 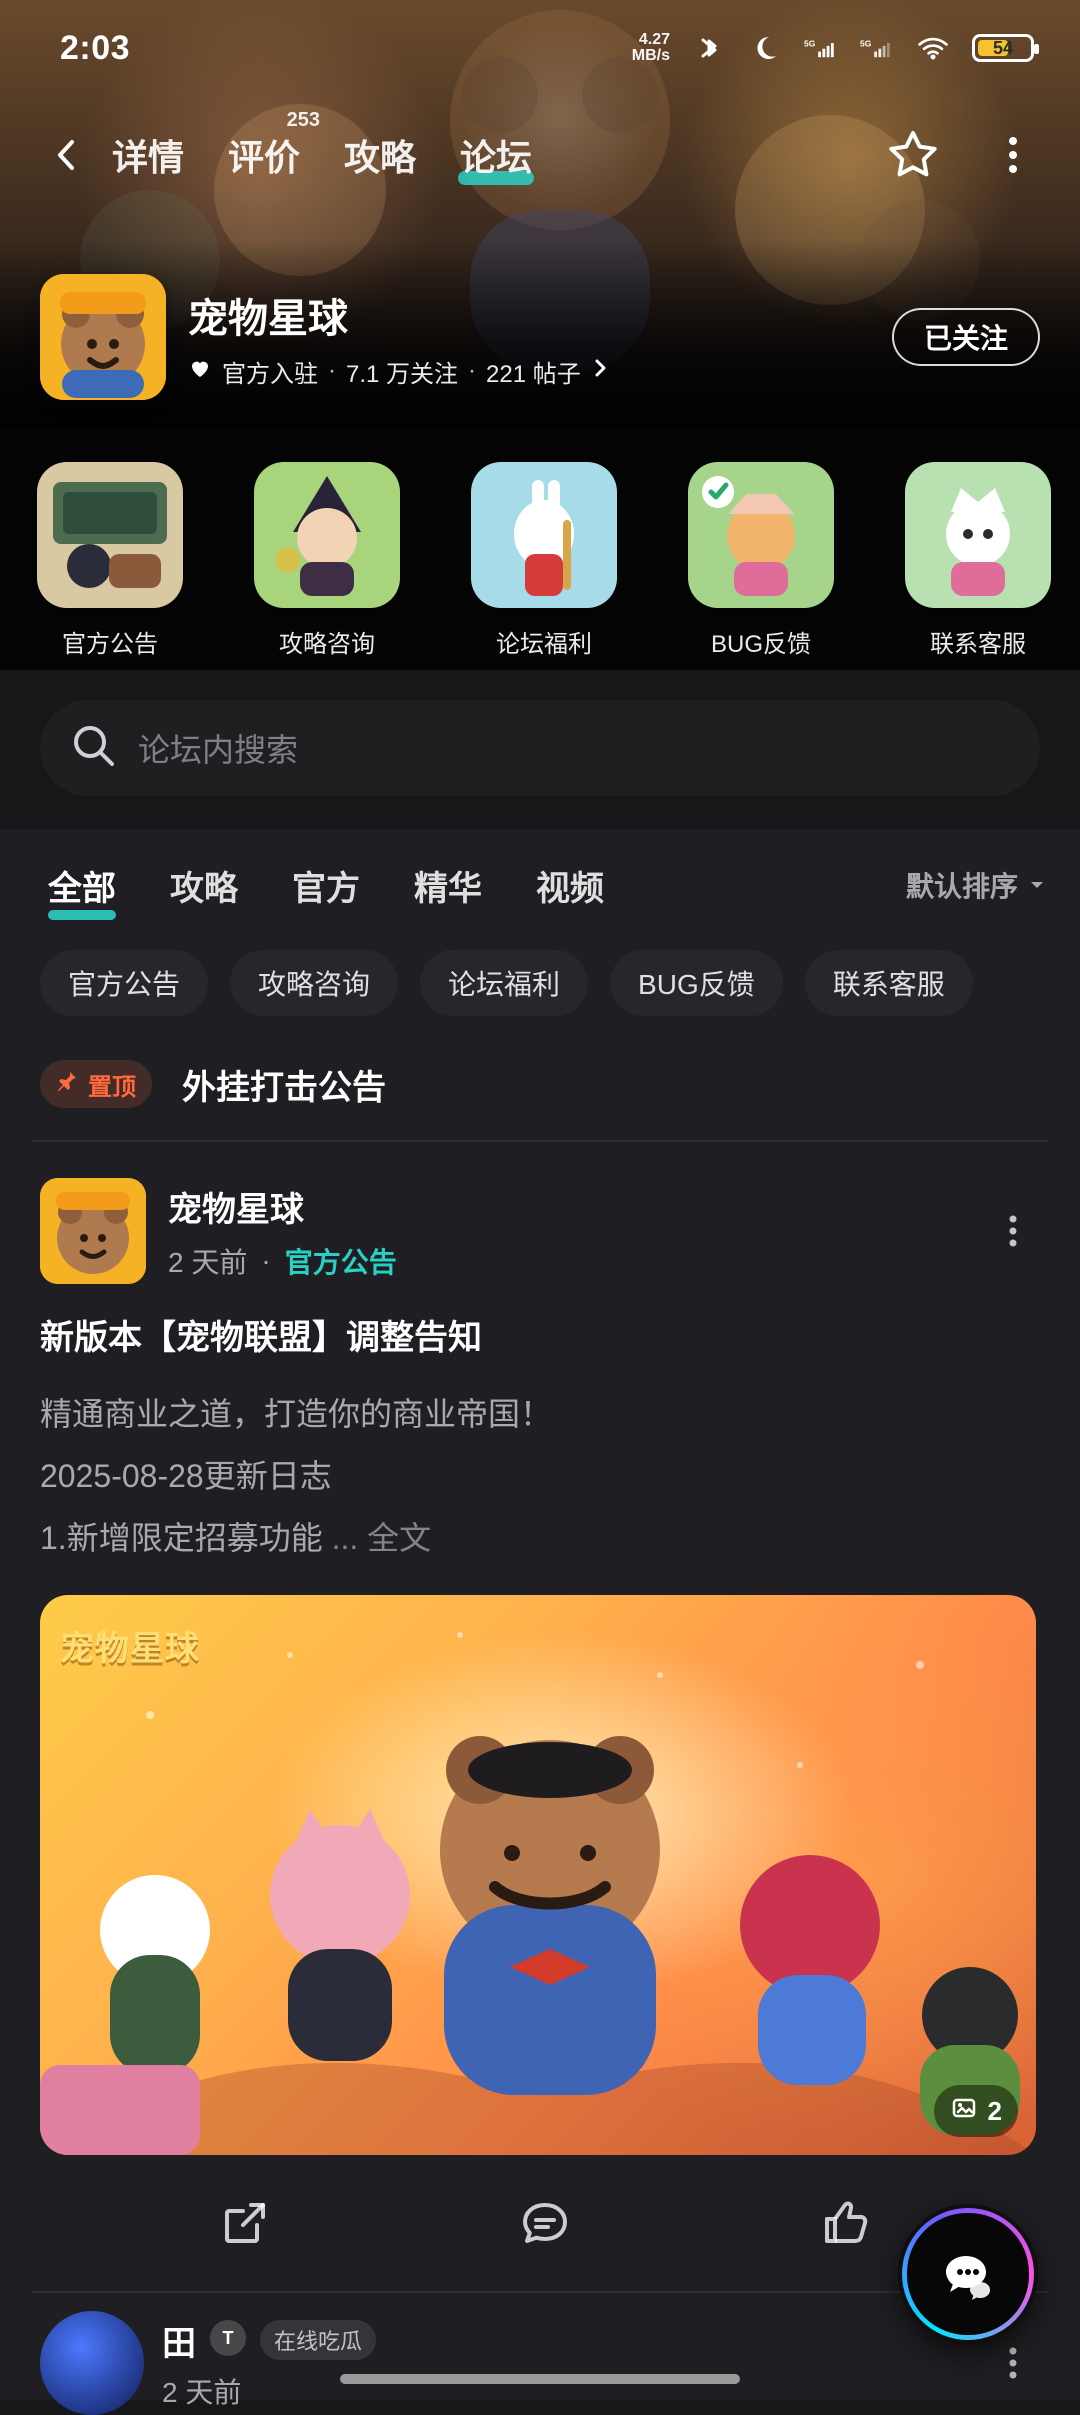 What do you see at coordinates (398, 315) in the screenshot?
I see `game-name: 宠物星球` at bounding box center [398, 315].